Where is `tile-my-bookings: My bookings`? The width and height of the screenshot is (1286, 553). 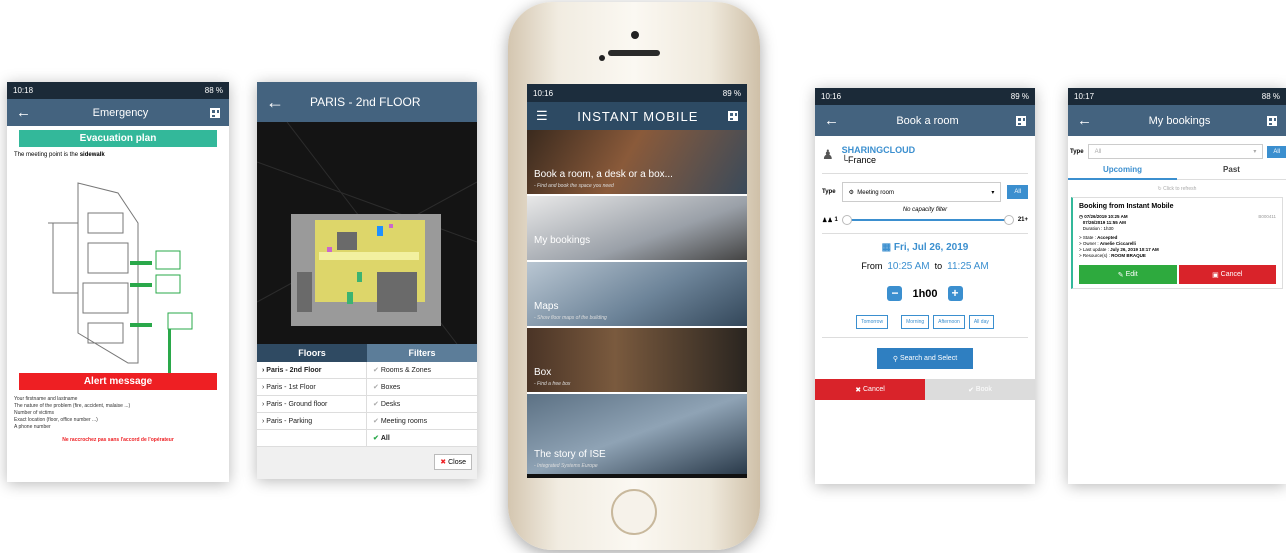
tile-my-bookings: My bookings is located at coordinates (637, 229).